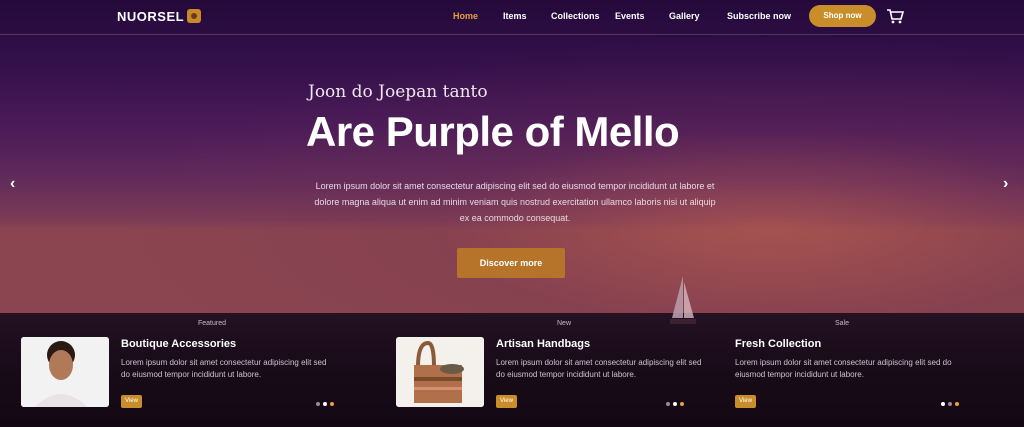 The height and width of the screenshot is (427, 1024). I want to click on discover-more-button: Discover more, so click(511, 263).